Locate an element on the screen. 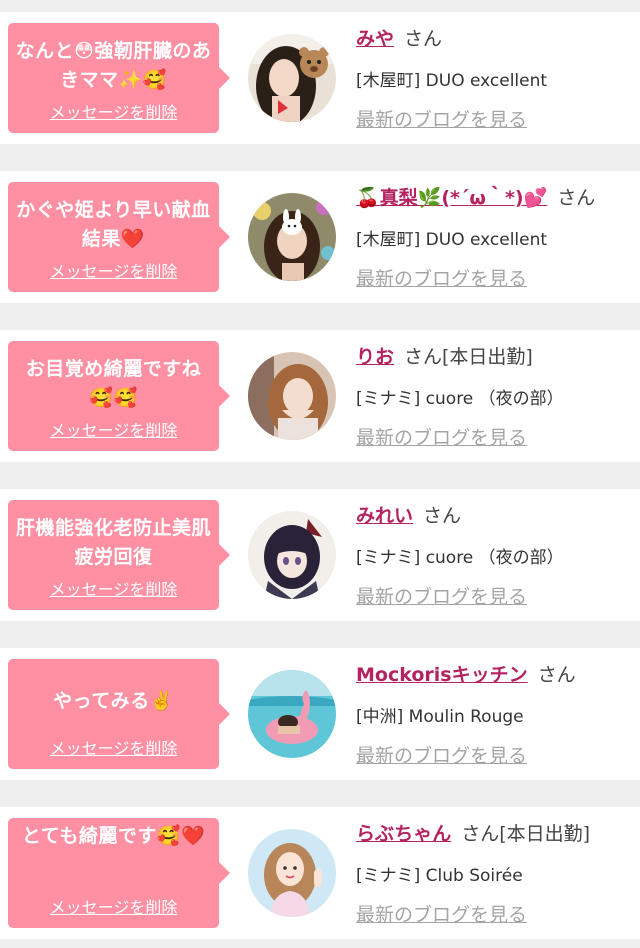 This screenshot has height=948, width=640. name-line: らぶちゃん さん[本日出勤] is located at coordinates (473, 834).